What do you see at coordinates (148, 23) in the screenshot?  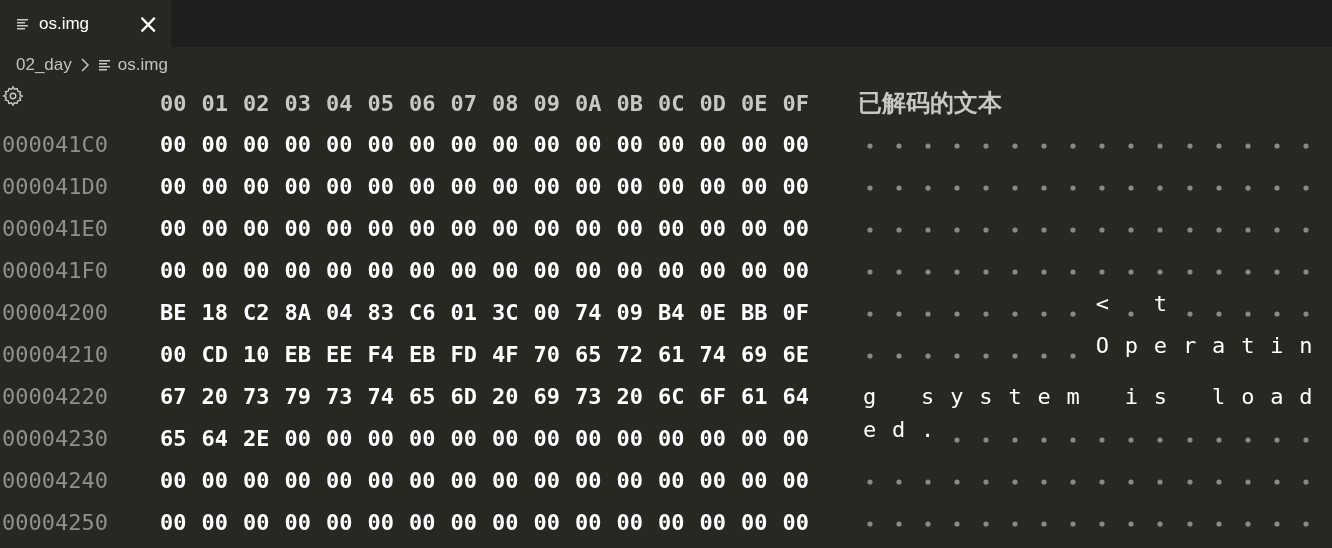 I see `close-button: ×` at bounding box center [148, 23].